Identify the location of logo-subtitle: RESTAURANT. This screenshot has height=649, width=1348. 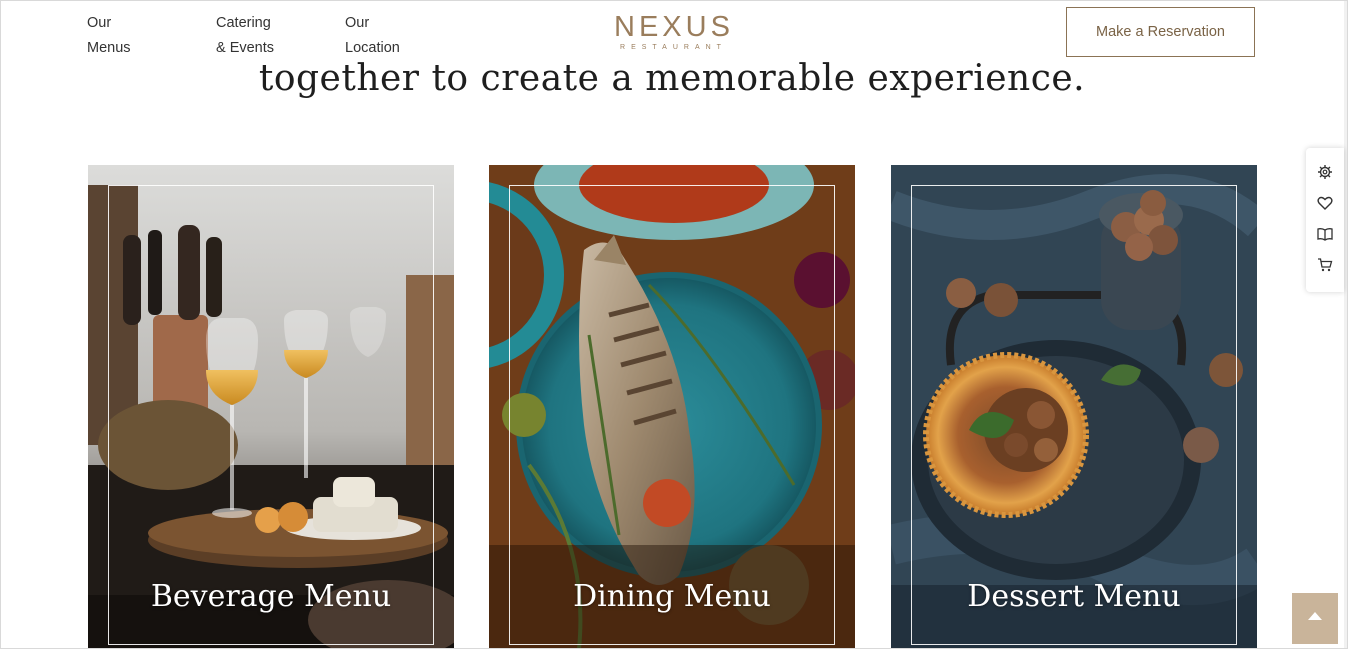
(673, 47).